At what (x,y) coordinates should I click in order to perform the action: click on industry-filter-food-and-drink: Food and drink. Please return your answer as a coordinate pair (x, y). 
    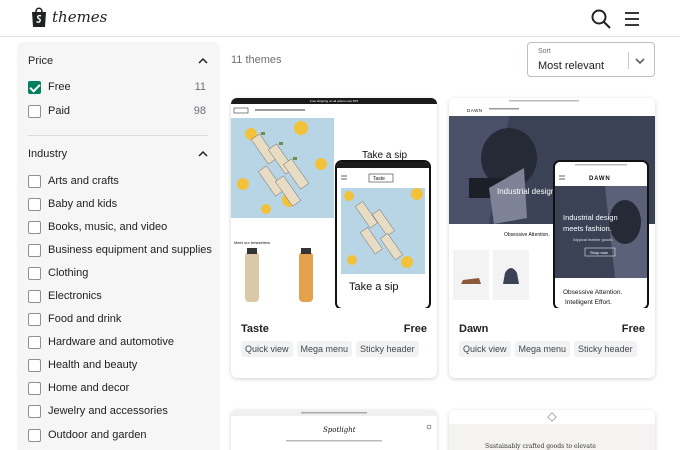
    Looking at the image, I should click on (119, 320).